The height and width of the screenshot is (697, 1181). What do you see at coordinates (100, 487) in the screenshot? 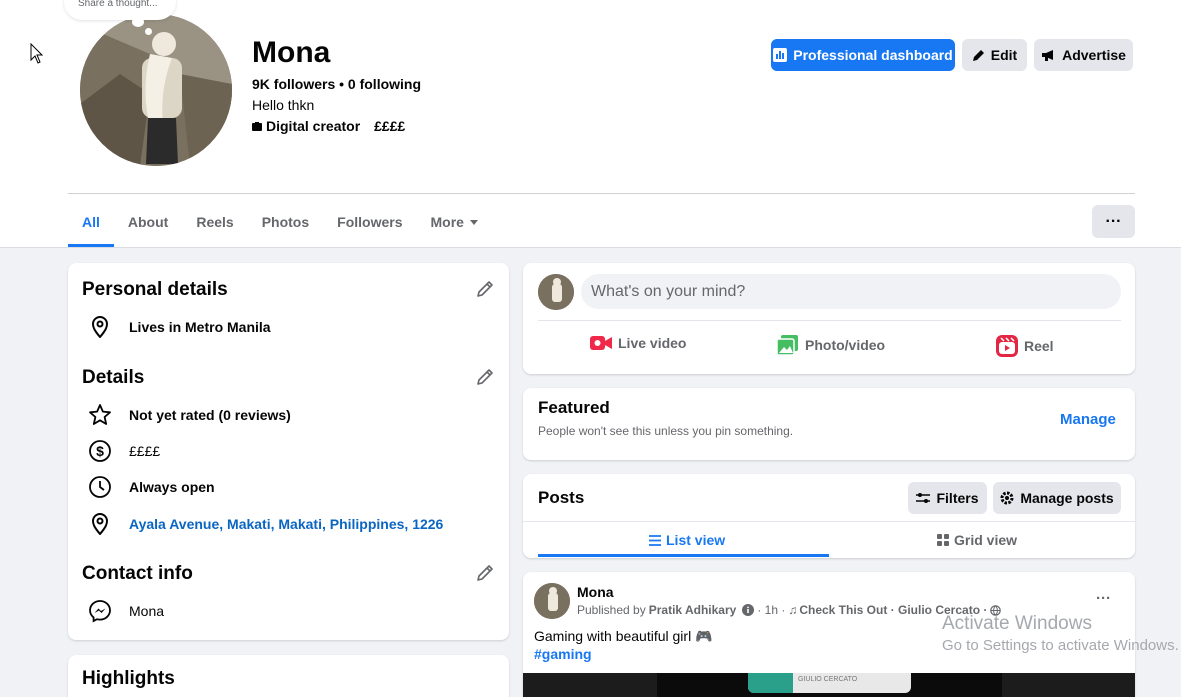
I see `clock-icon` at bounding box center [100, 487].